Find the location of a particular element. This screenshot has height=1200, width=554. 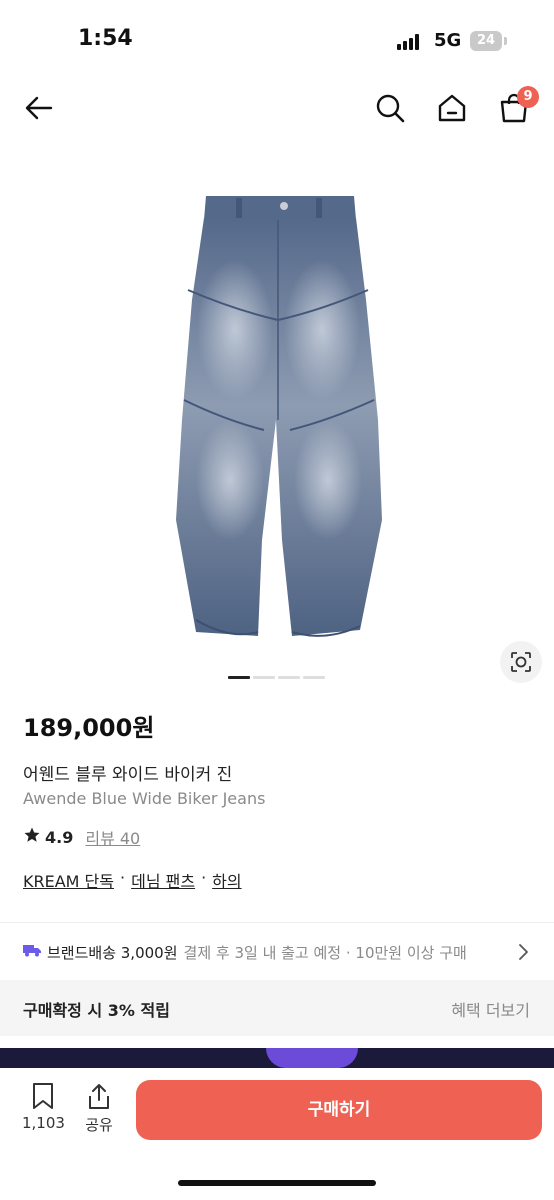

truck-icon is located at coordinates (32, 952).